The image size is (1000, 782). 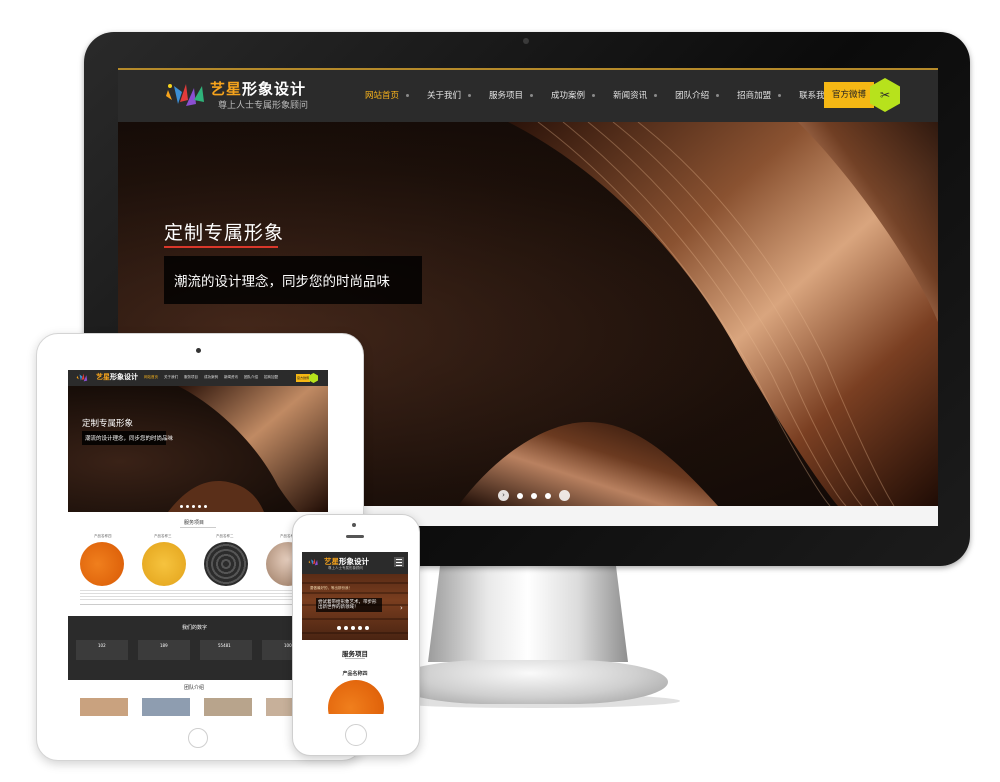 I want to click on product-card-title: 产品名称三, so click(x=163, y=536).